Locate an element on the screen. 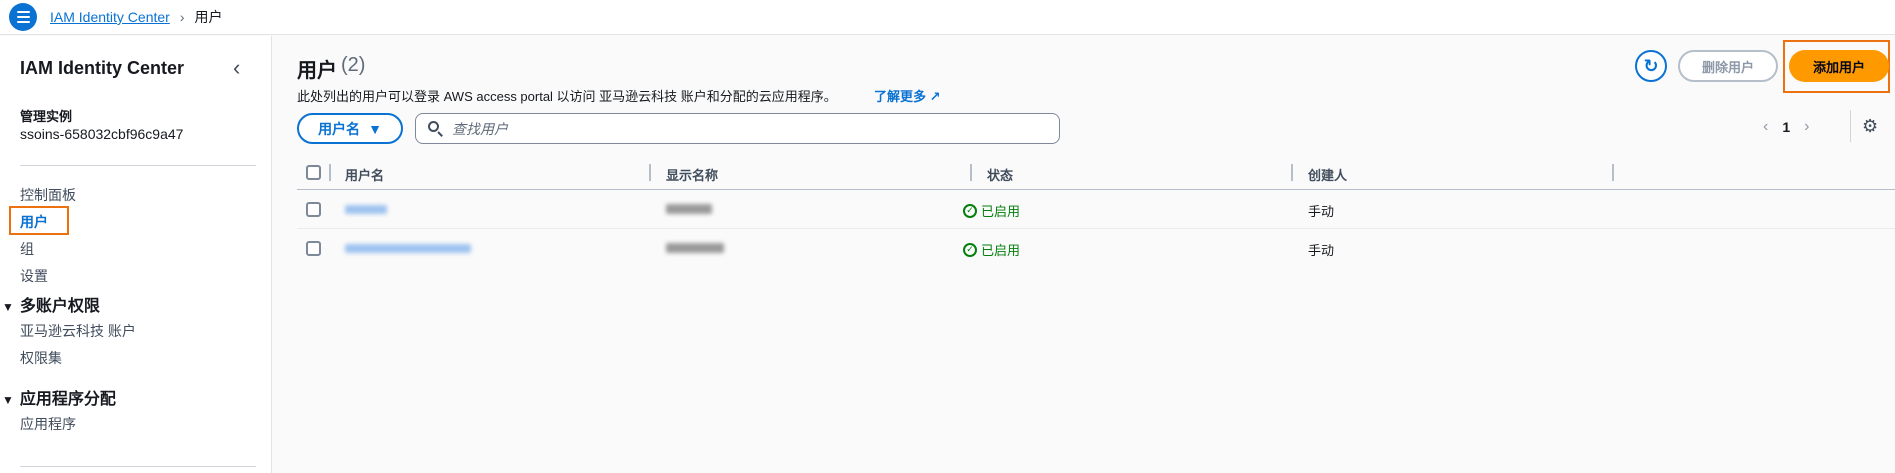 The height and width of the screenshot is (473, 1895). page-number: 1 is located at coordinates (1786, 127).